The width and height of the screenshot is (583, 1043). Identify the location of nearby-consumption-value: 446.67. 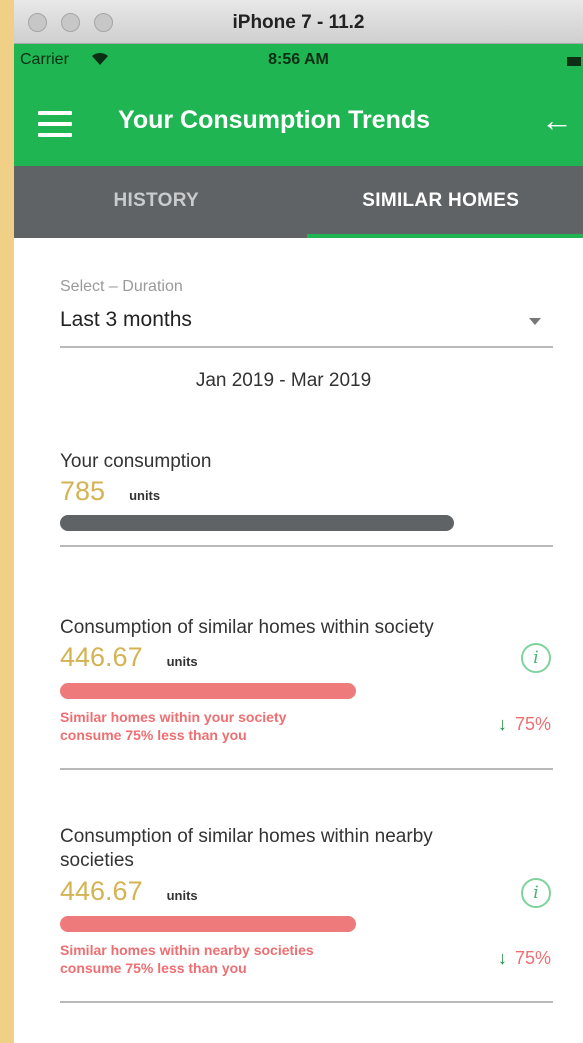
(101, 891).